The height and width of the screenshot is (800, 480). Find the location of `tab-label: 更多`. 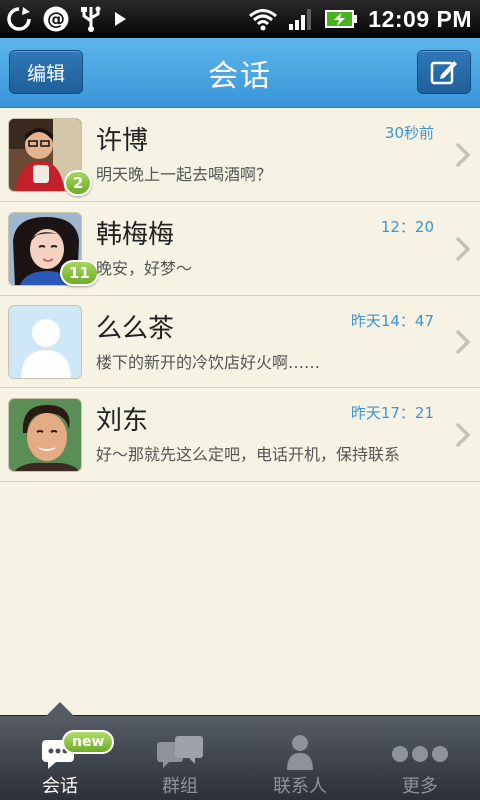

tab-label: 更多 is located at coordinates (420, 786).